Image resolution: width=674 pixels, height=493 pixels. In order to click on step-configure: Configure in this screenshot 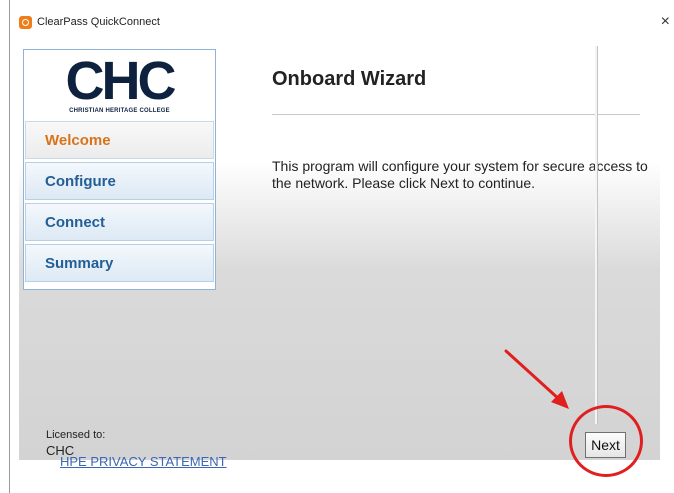, I will do `click(119, 181)`.